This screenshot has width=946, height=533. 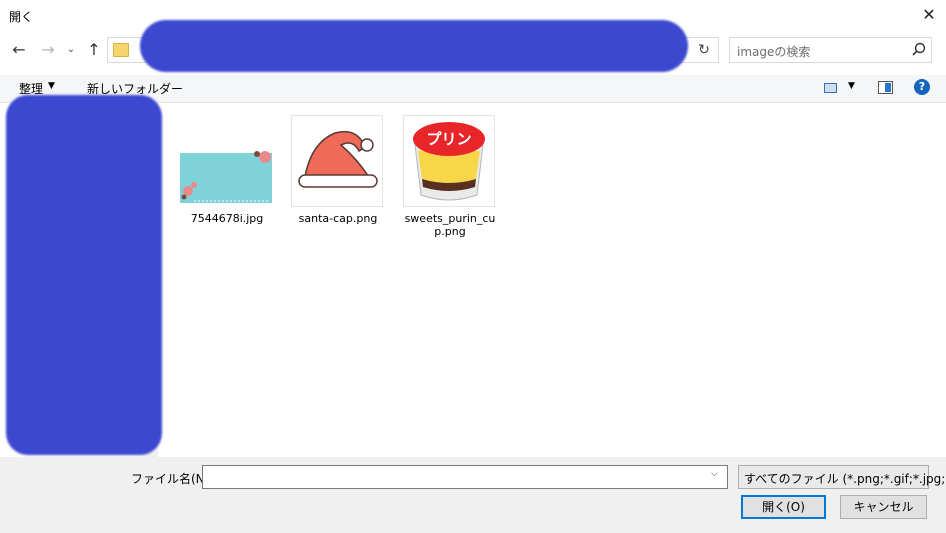 I want to click on file-item: santa-cap.png, so click(x=338, y=171).